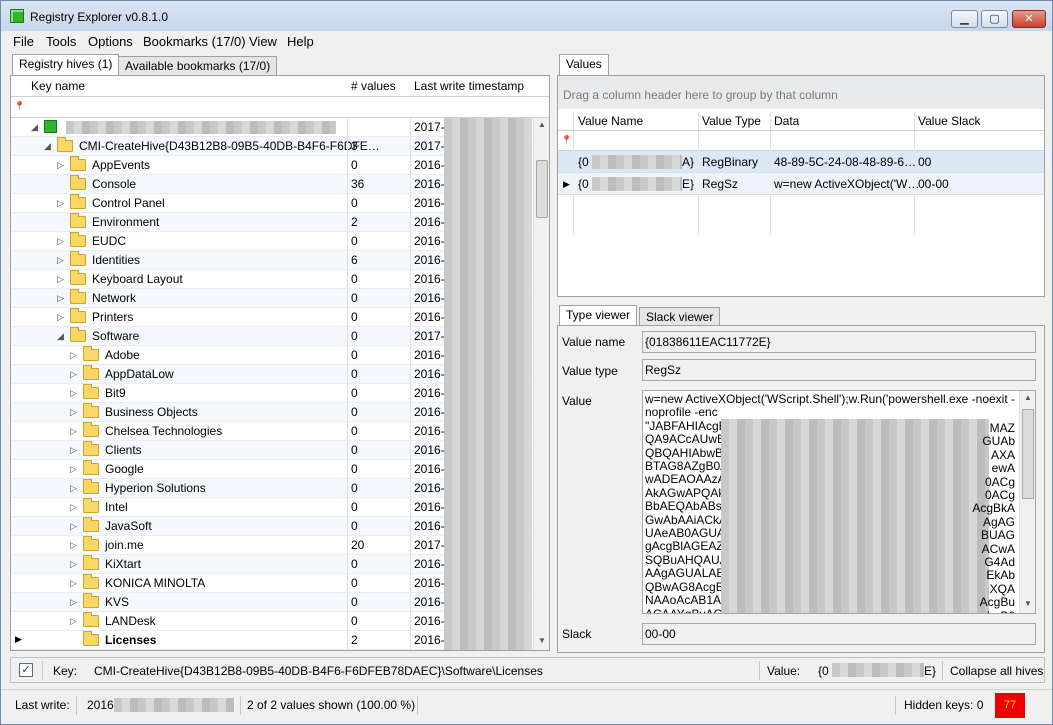  What do you see at coordinates (113, 317) in the screenshot?
I see `key-name: Printers` at bounding box center [113, 317].